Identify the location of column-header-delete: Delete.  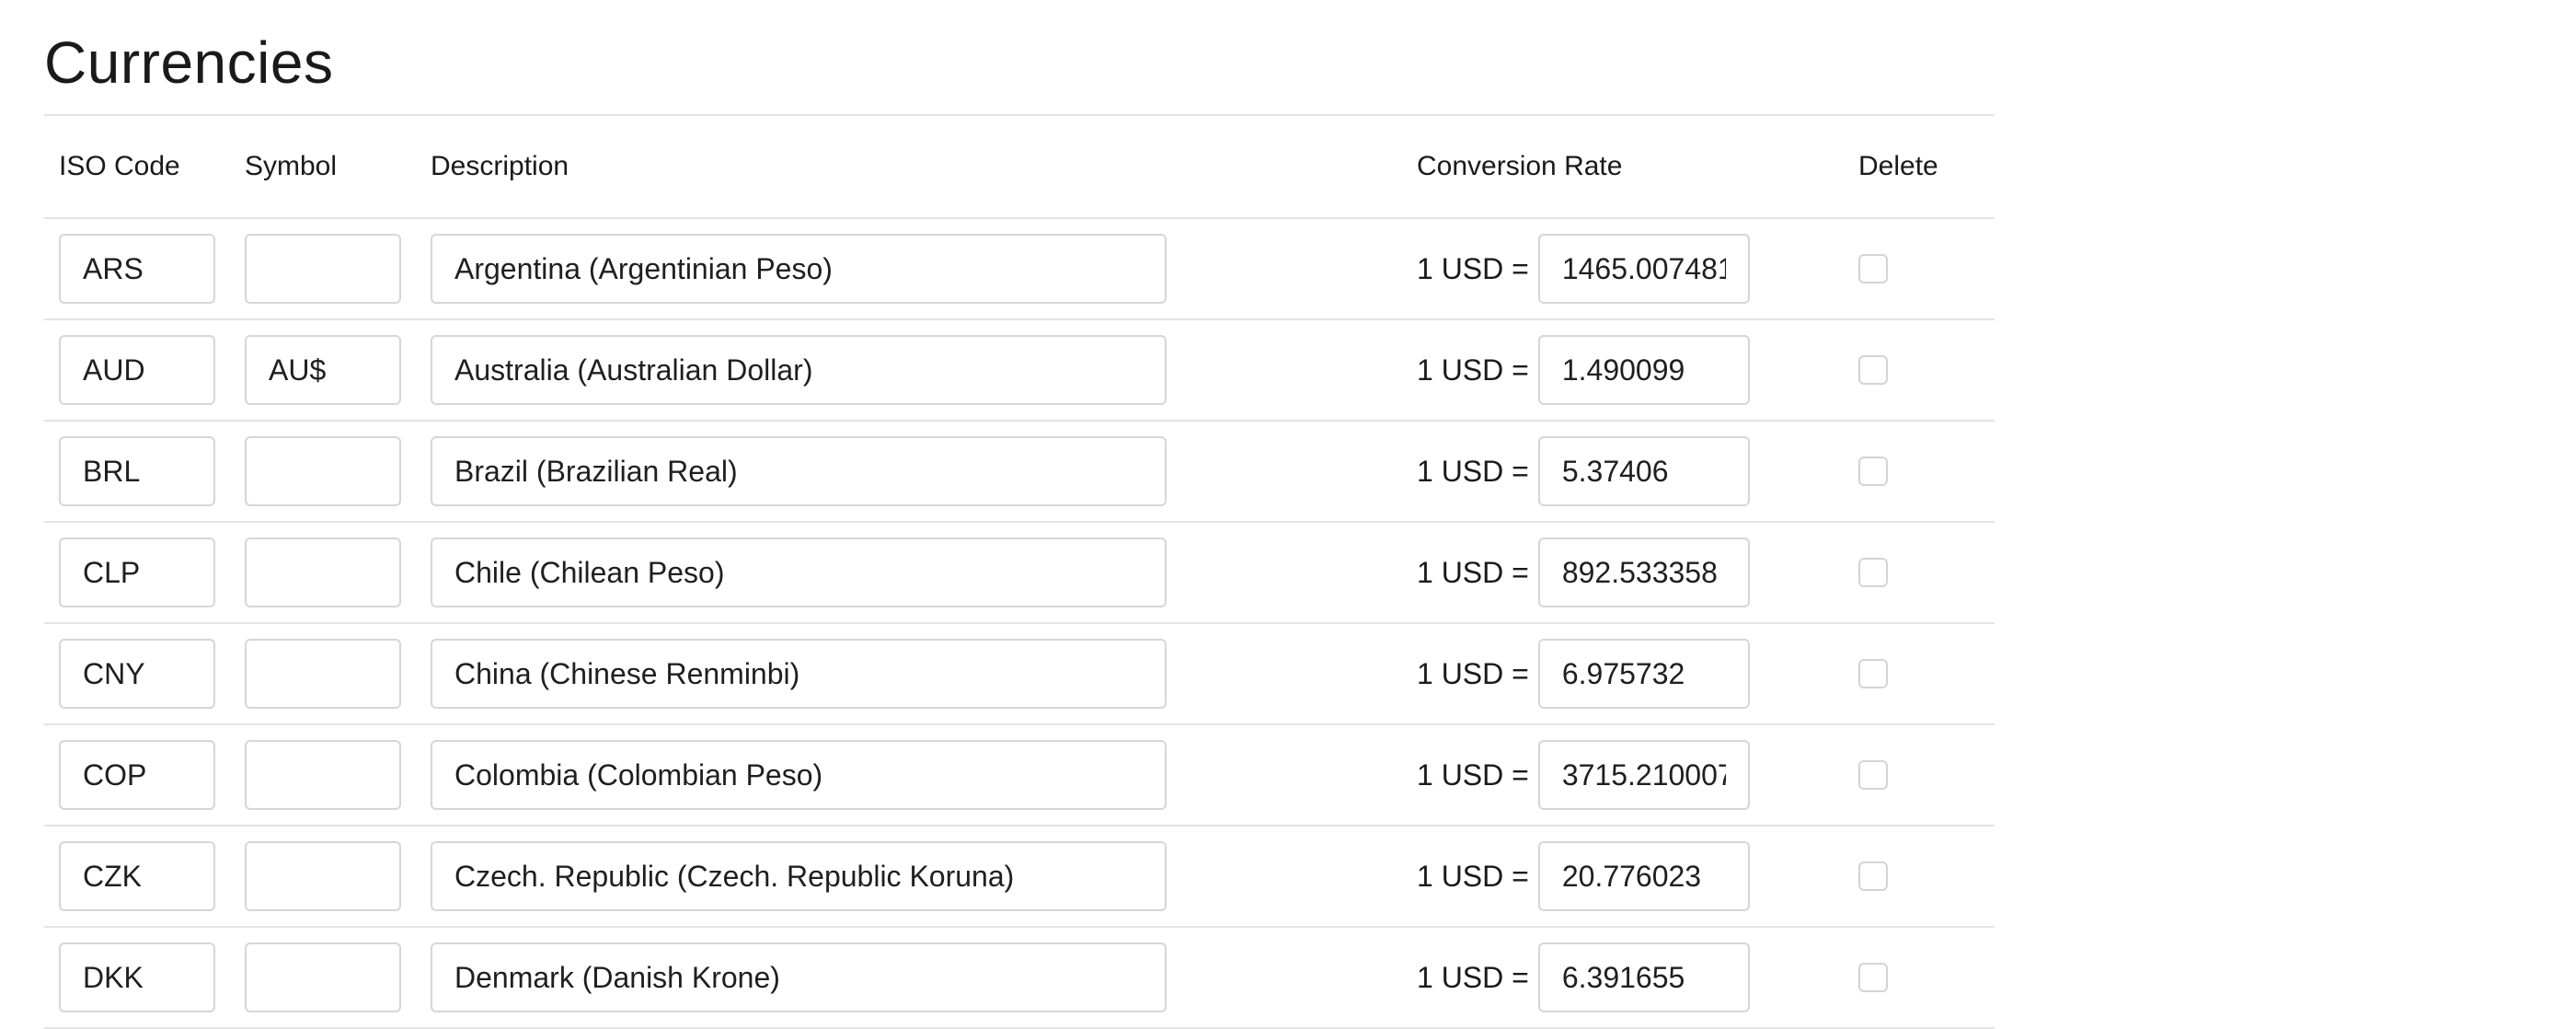
(1919, 167).